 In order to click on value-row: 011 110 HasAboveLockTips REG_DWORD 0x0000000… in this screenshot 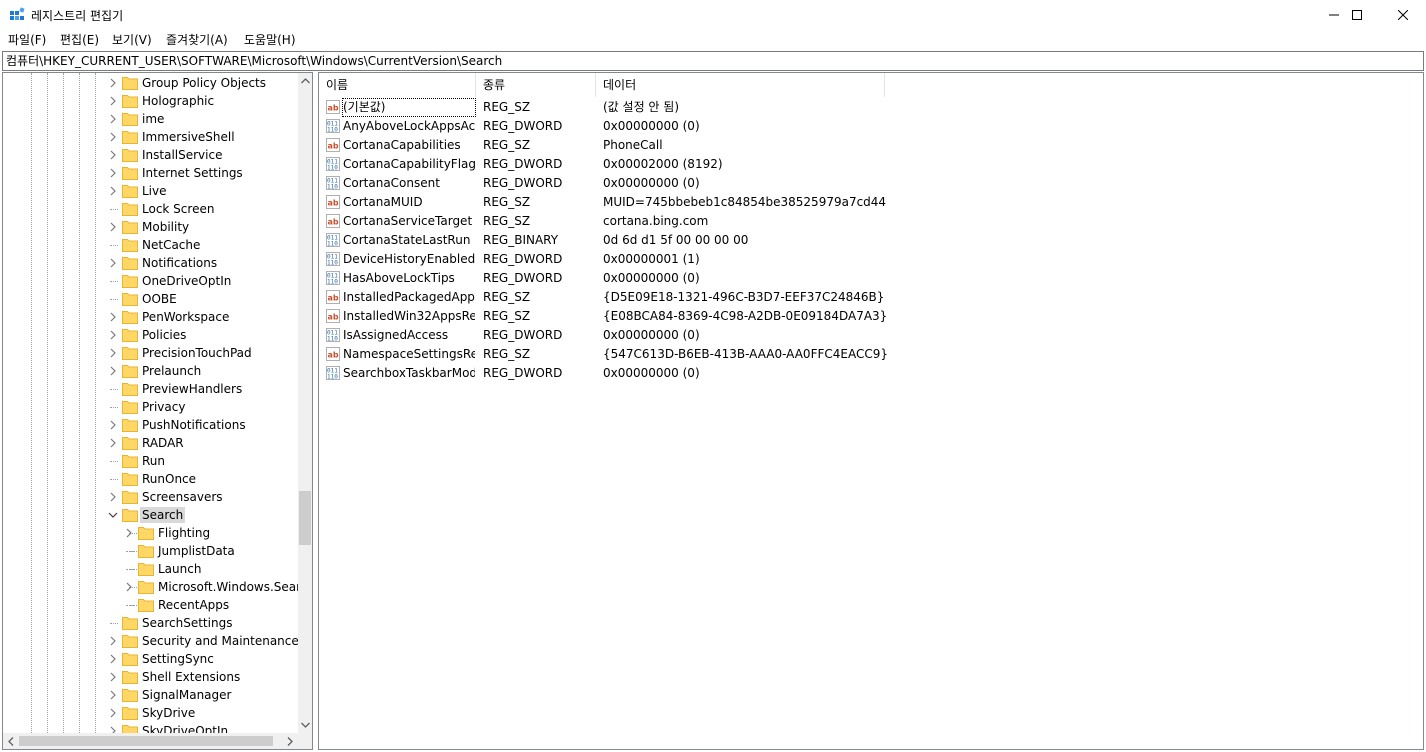, I will do `click(869, 278)`.